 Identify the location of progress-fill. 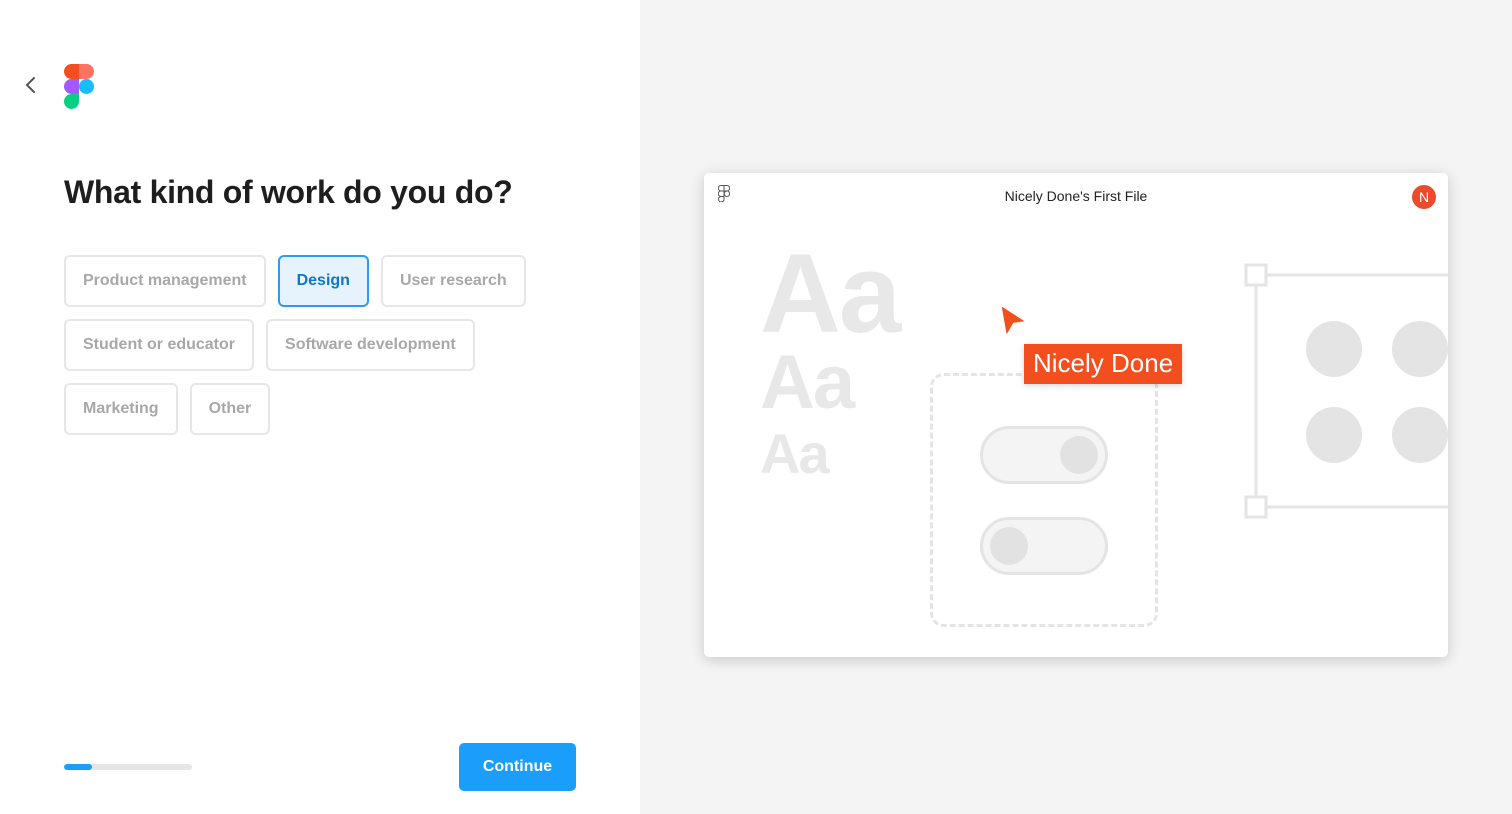
(78, 767).